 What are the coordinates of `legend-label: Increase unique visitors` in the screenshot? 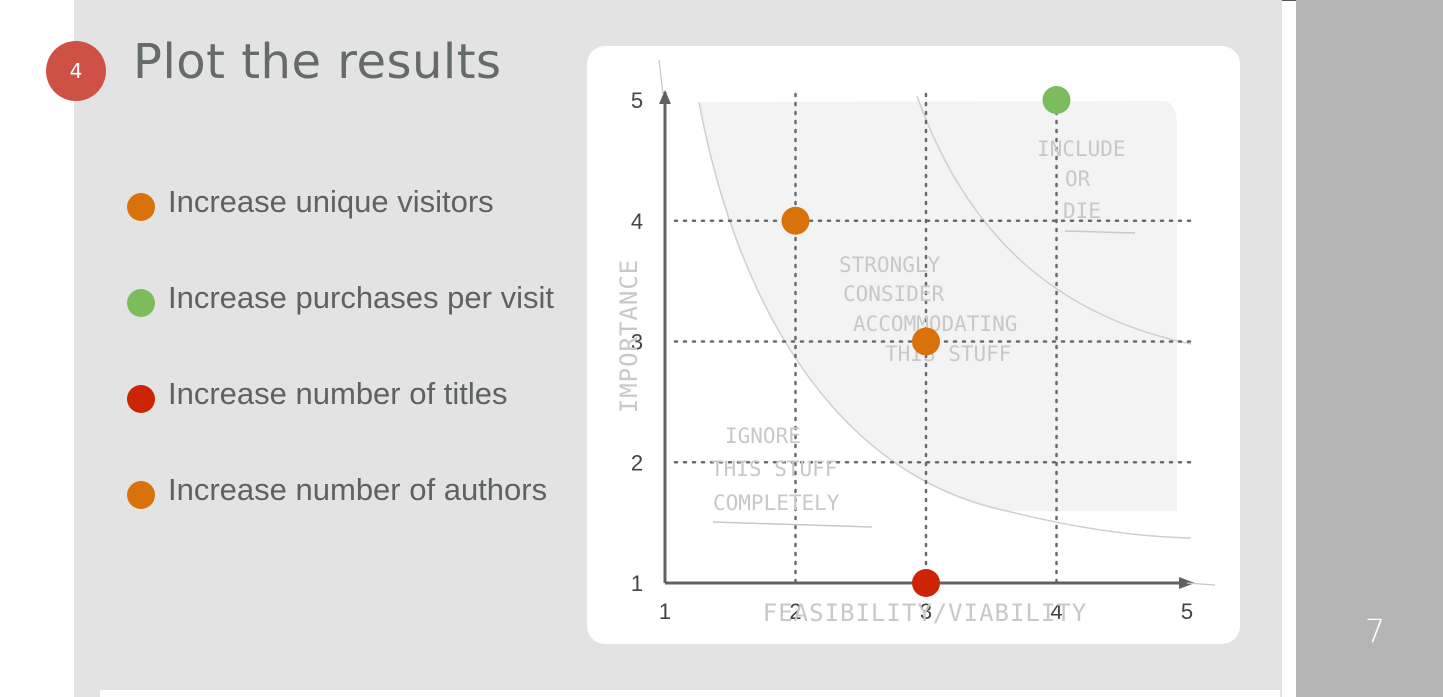 It's located at (331, 201).